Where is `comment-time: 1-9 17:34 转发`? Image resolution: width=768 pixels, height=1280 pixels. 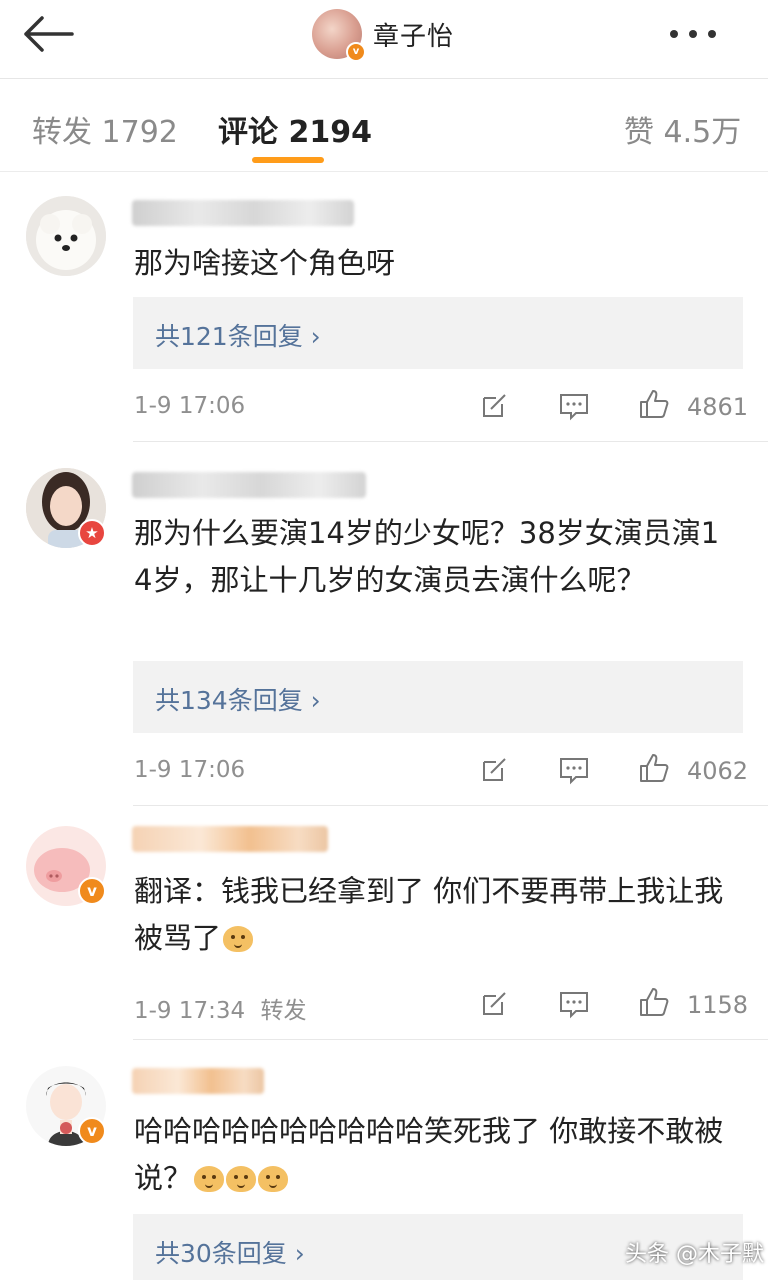
comment-time: 1-9 17:34 转发 is located at coordinates (220, 1008).